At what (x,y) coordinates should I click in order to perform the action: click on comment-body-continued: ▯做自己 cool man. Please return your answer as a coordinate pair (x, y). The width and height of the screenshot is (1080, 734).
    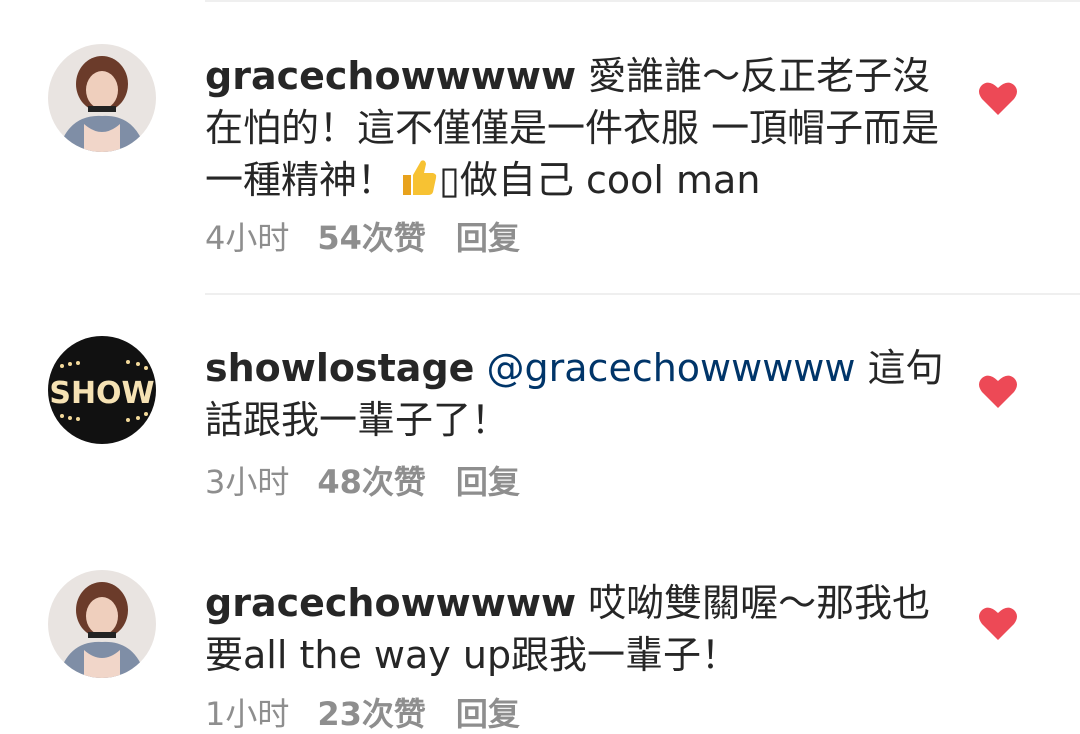
    Looking at the image, I should click on (600, 180).